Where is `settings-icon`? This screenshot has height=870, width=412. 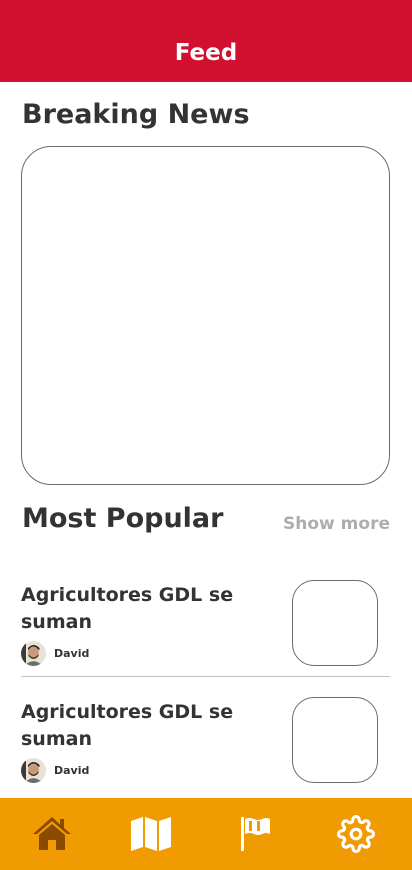 settings-icon is located at coordinates (356, 834).